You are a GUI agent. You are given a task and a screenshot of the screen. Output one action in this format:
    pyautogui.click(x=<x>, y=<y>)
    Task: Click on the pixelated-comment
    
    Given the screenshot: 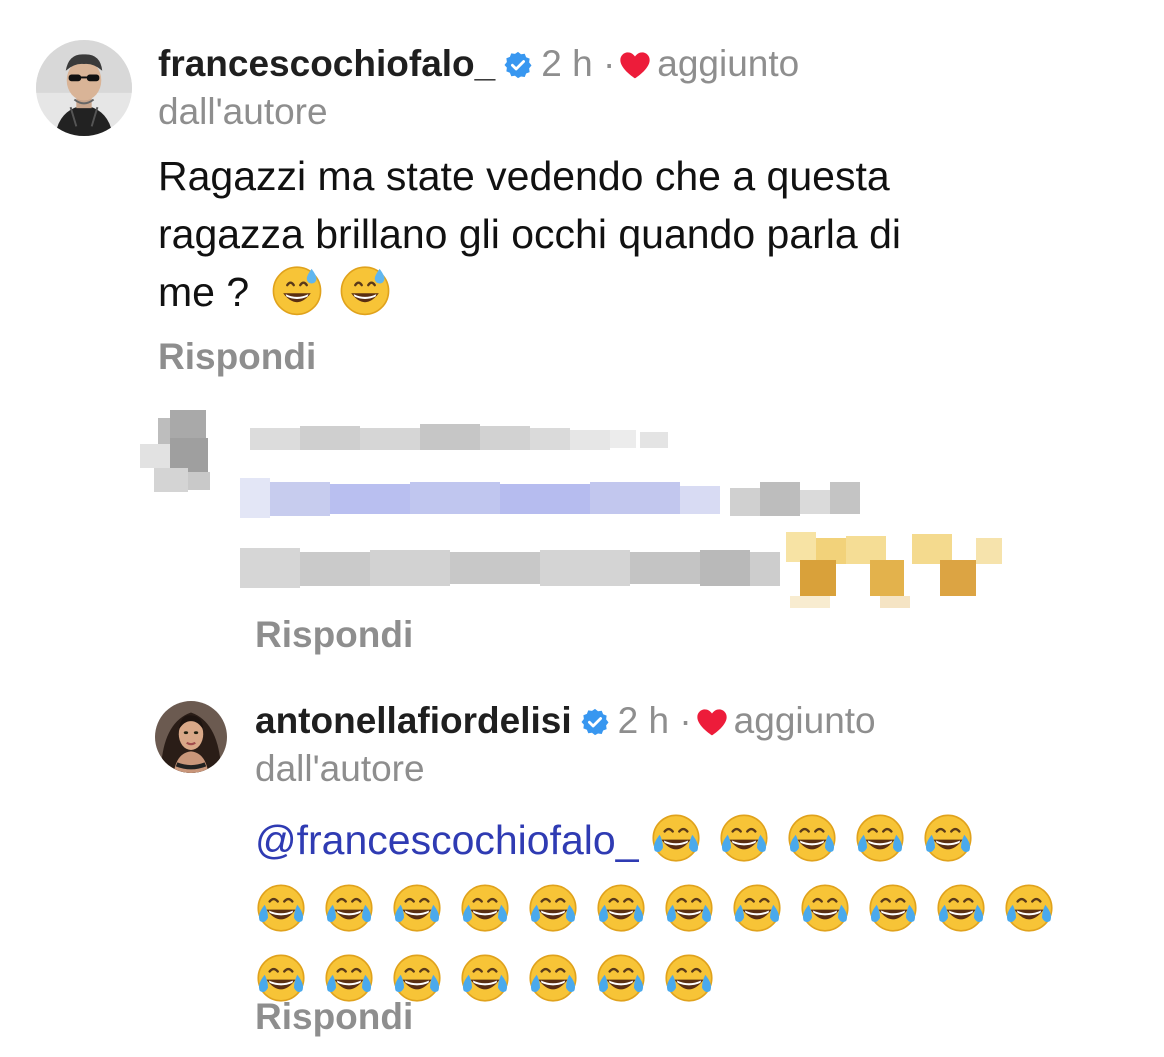 What is the action you would take?
    pyautogui.click(x=580, y=510)
    